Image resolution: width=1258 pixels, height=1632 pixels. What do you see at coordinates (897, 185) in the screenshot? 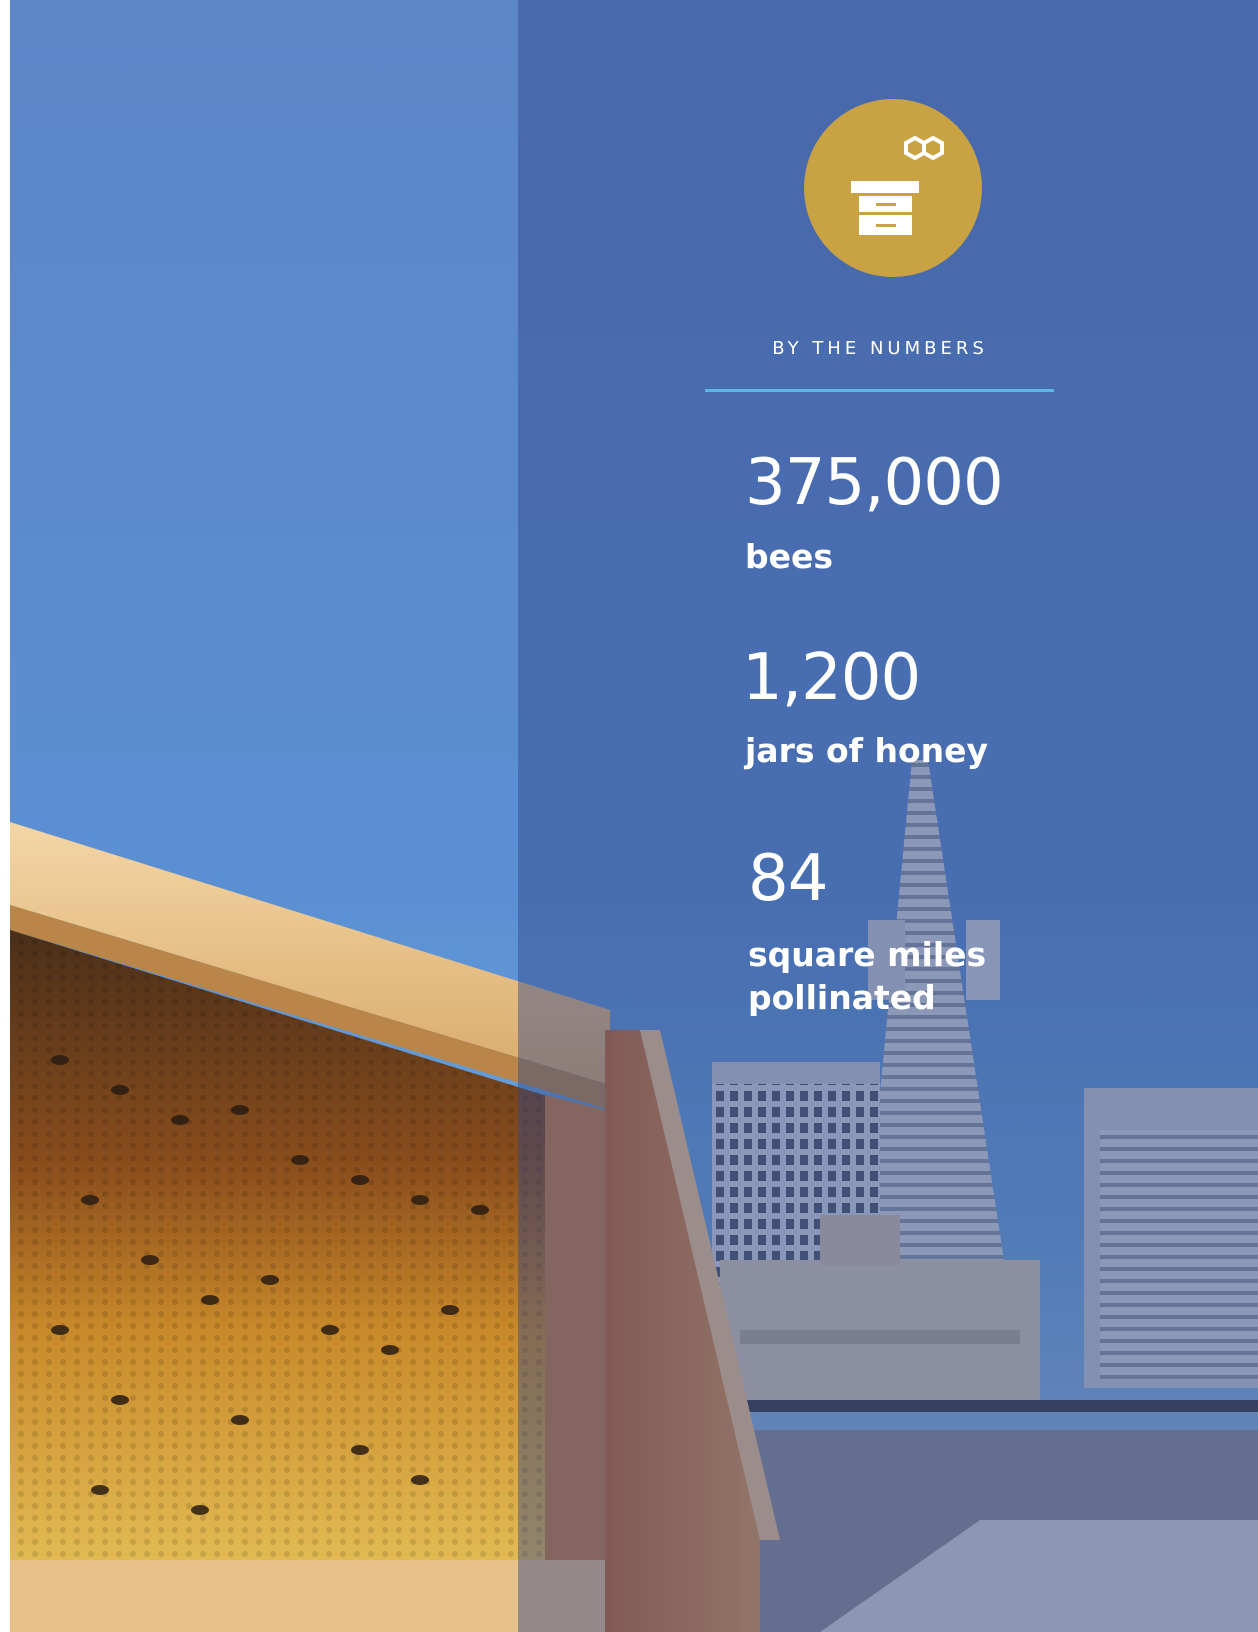
I see `beehive-honeycomb-icon` at bounding box center [897, 185].